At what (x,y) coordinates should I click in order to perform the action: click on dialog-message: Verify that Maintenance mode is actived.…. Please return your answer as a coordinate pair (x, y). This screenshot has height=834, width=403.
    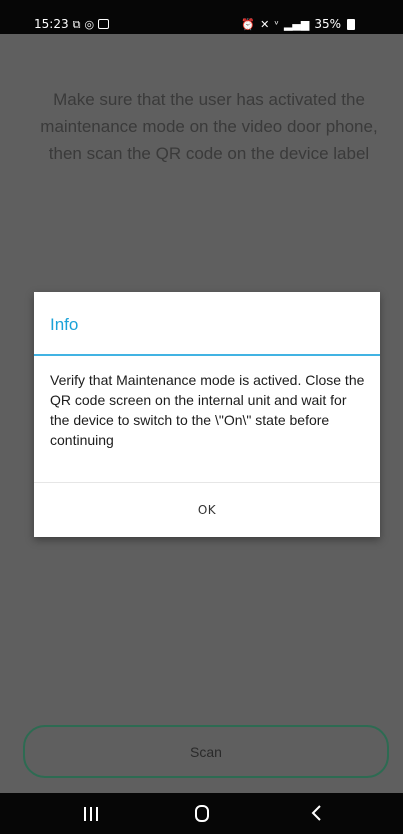
    Looking at the image, I should click on (207, 410).